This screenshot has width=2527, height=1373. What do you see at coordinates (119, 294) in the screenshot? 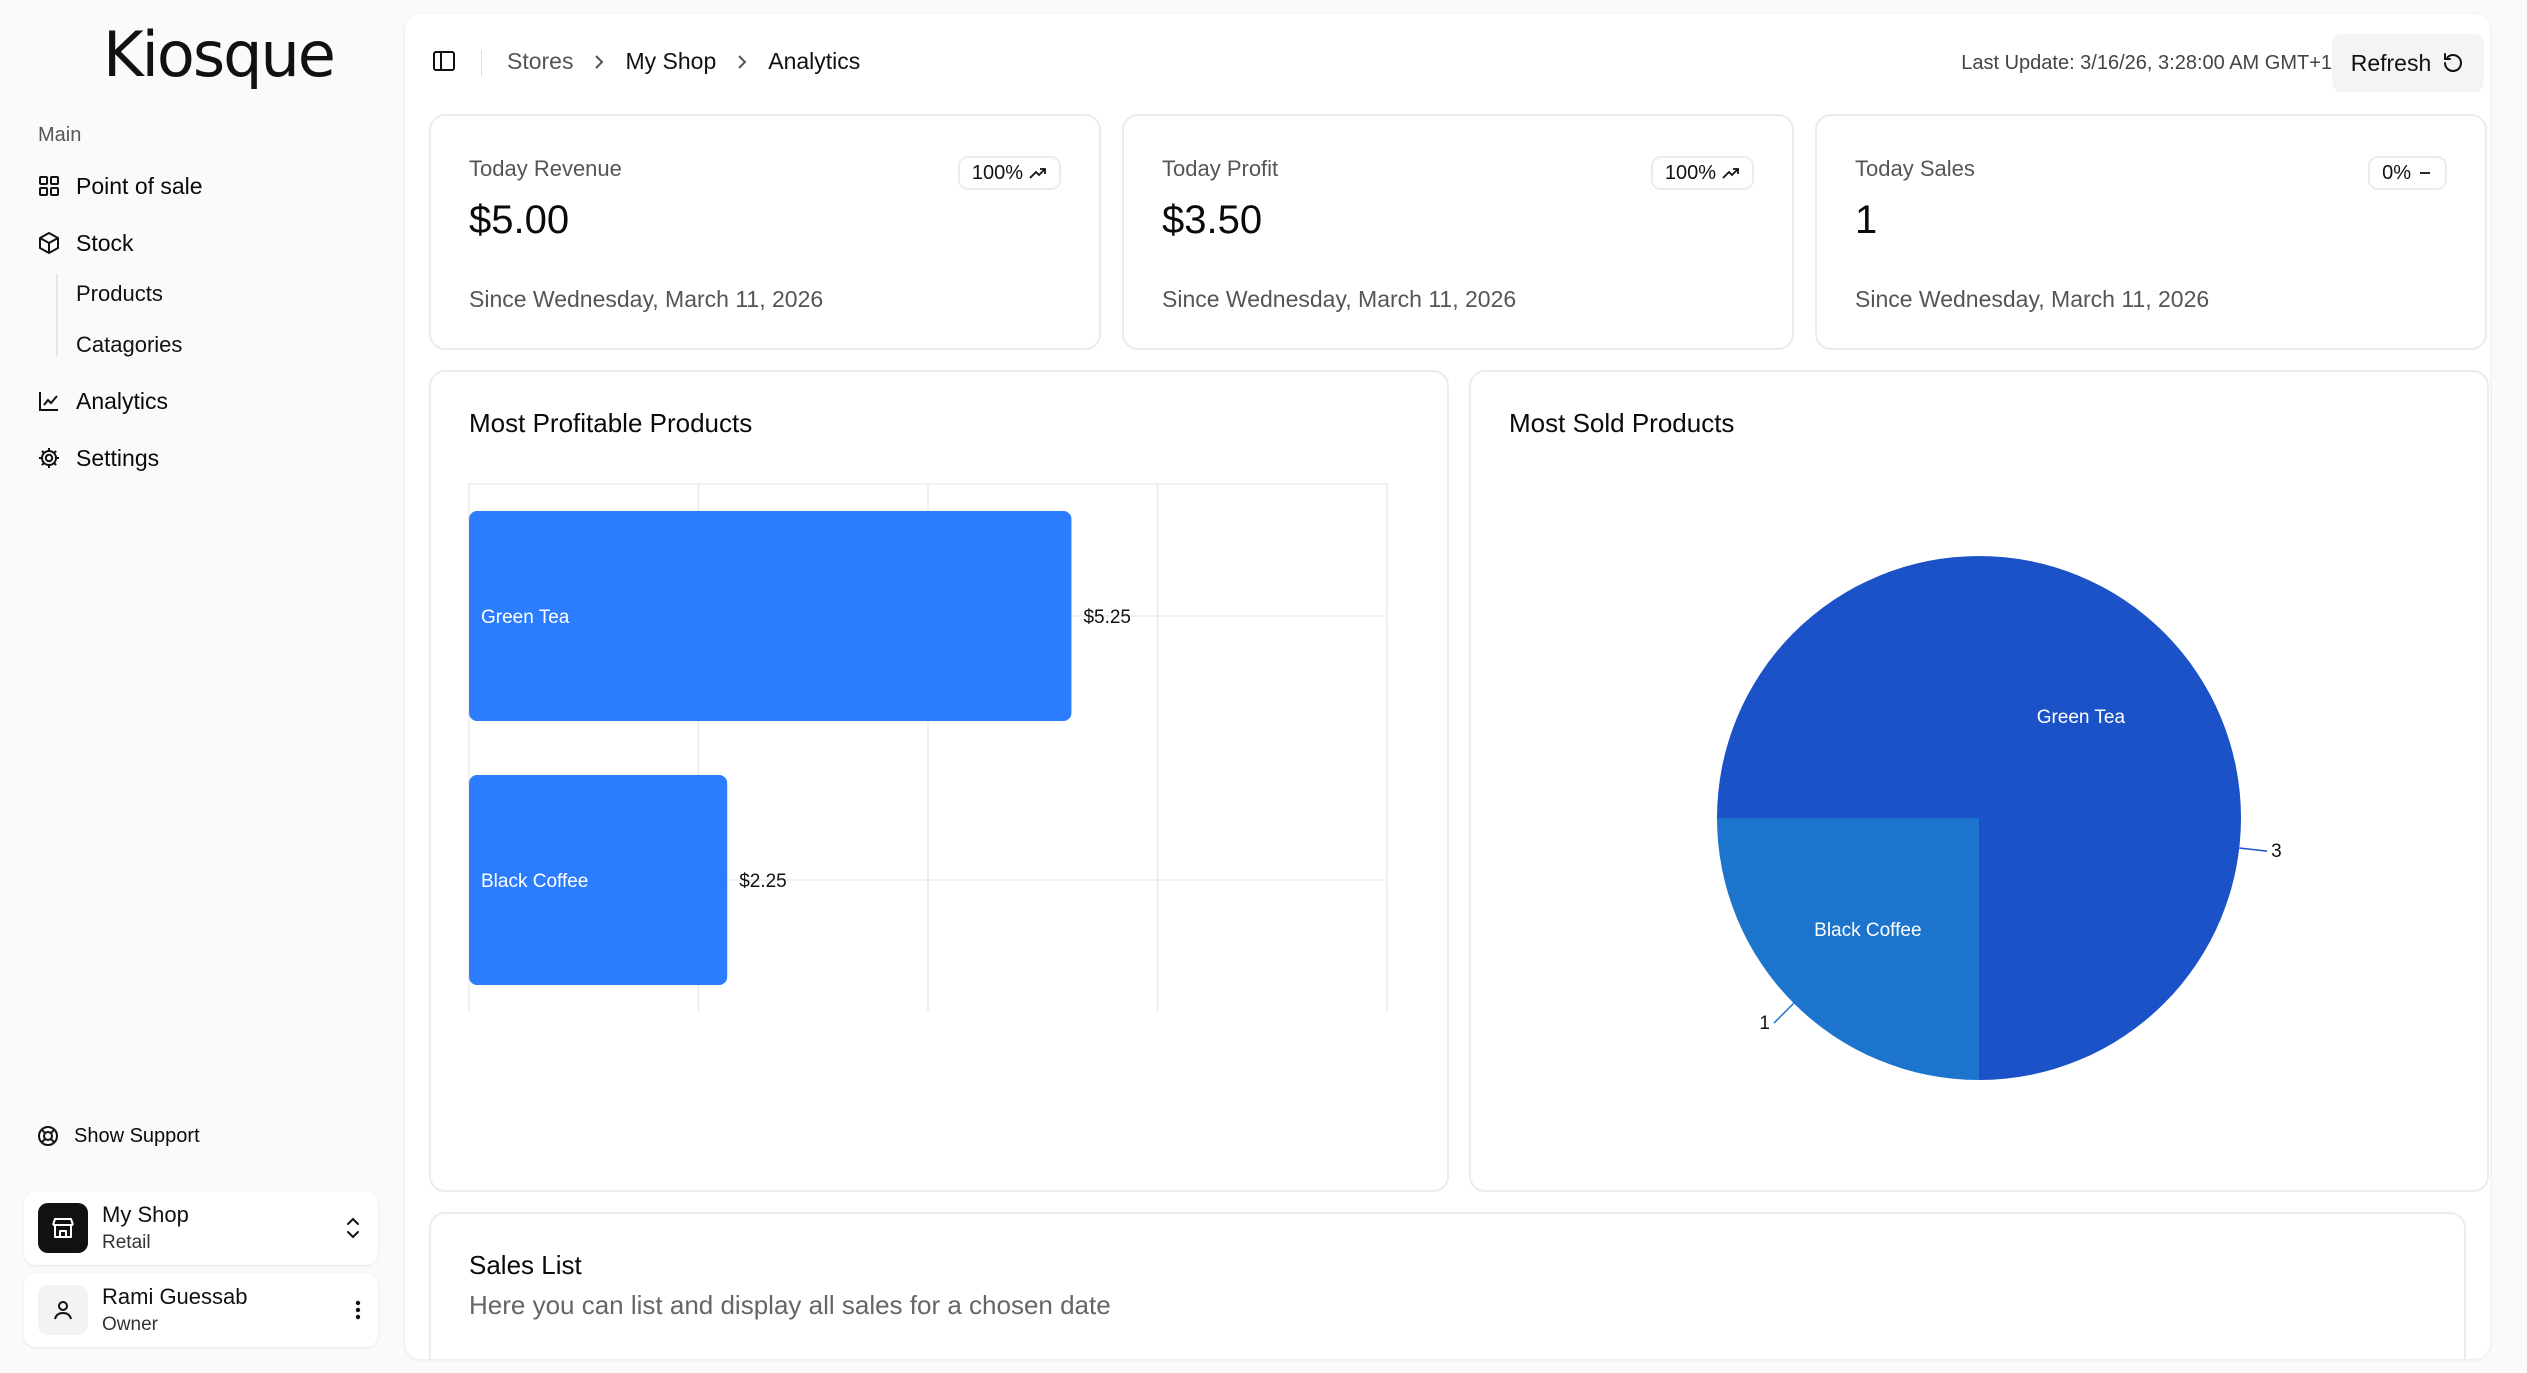
I see `sidebar-item-products: Products` at bounding box center [119, 294].